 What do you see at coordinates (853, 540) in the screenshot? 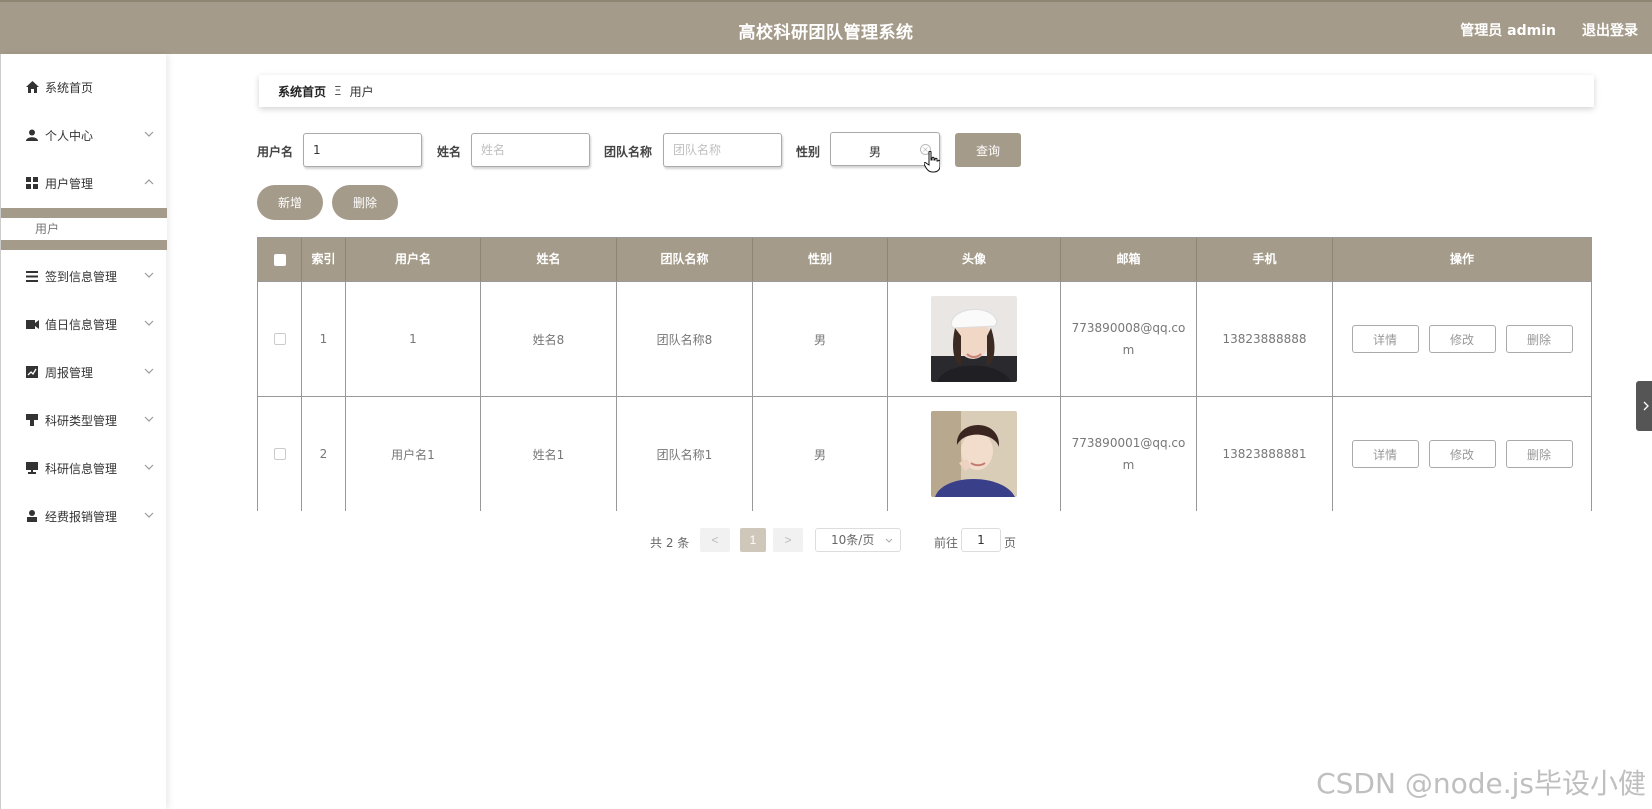
I see `page-size-value: 10条/页` at bounding box center [853, 540].